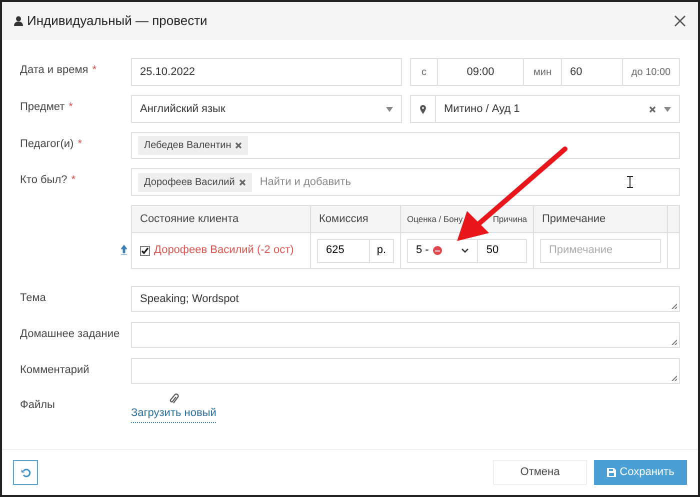 The width and height of the screenshot is (700, 497). I want to click on text-area: Speaking; Wordspot, so click(405, 299).